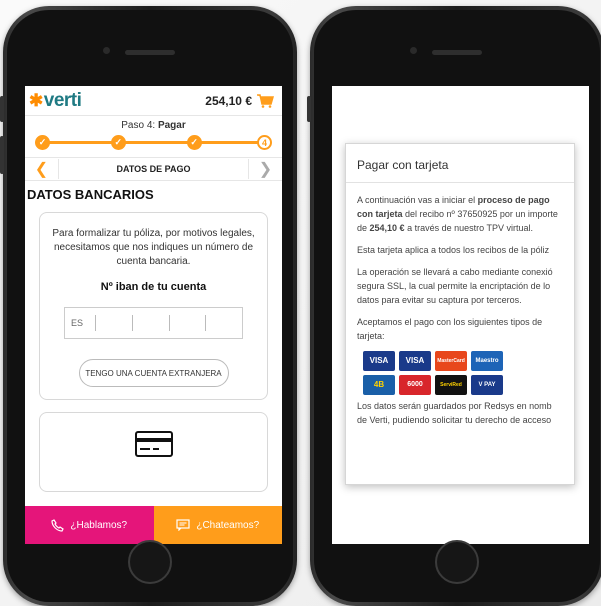 This screenshot has width=601, height=606. I want to click on subnav-title: DATOS DE PAGO, so click(153, 169).